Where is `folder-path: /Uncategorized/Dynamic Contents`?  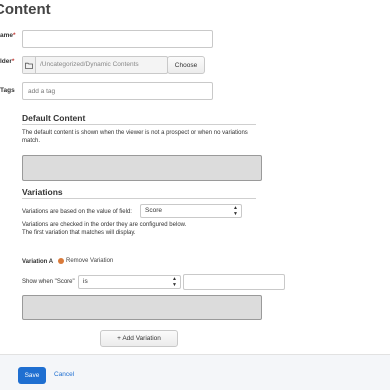
folder-path: /Uncategorized/Dynamic Contents is located at coordinates (89, 64).